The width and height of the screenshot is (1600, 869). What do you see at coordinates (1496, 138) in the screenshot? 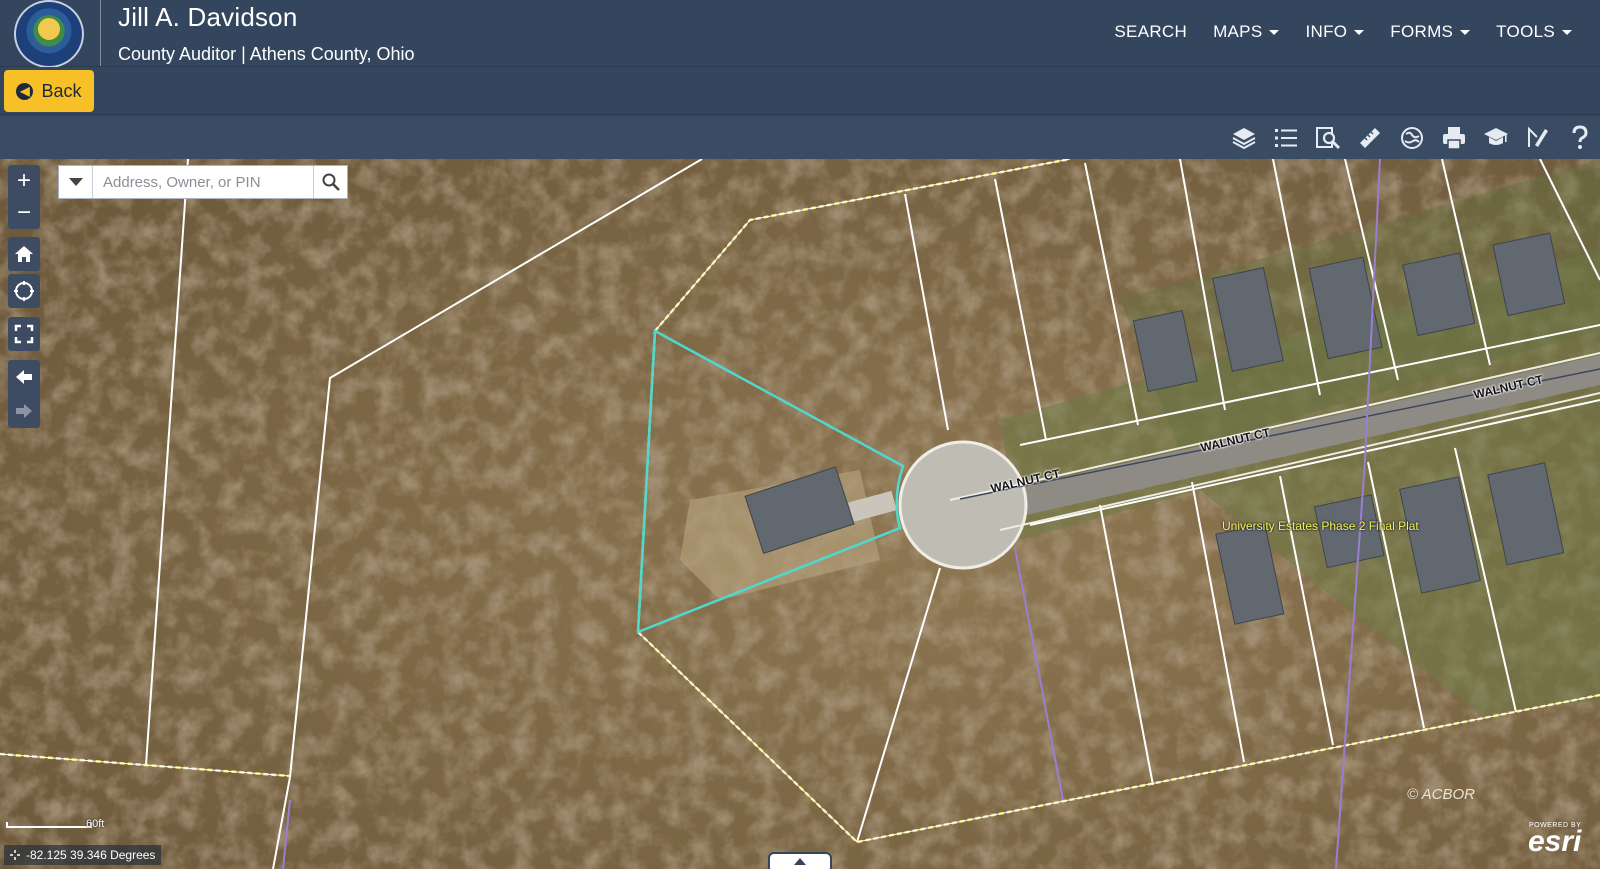
I see `education-cap-icon` at bounding box center [1496, 138].